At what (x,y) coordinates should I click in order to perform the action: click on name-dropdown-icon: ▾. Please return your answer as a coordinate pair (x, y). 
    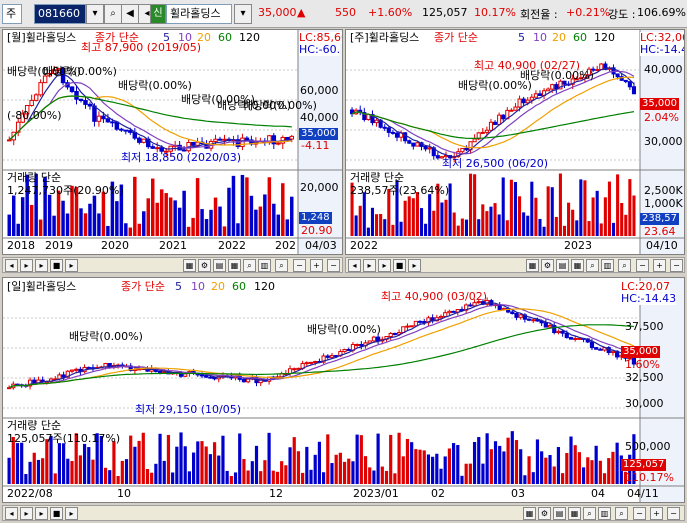
    Looking at the image, I should click on (243, 14).